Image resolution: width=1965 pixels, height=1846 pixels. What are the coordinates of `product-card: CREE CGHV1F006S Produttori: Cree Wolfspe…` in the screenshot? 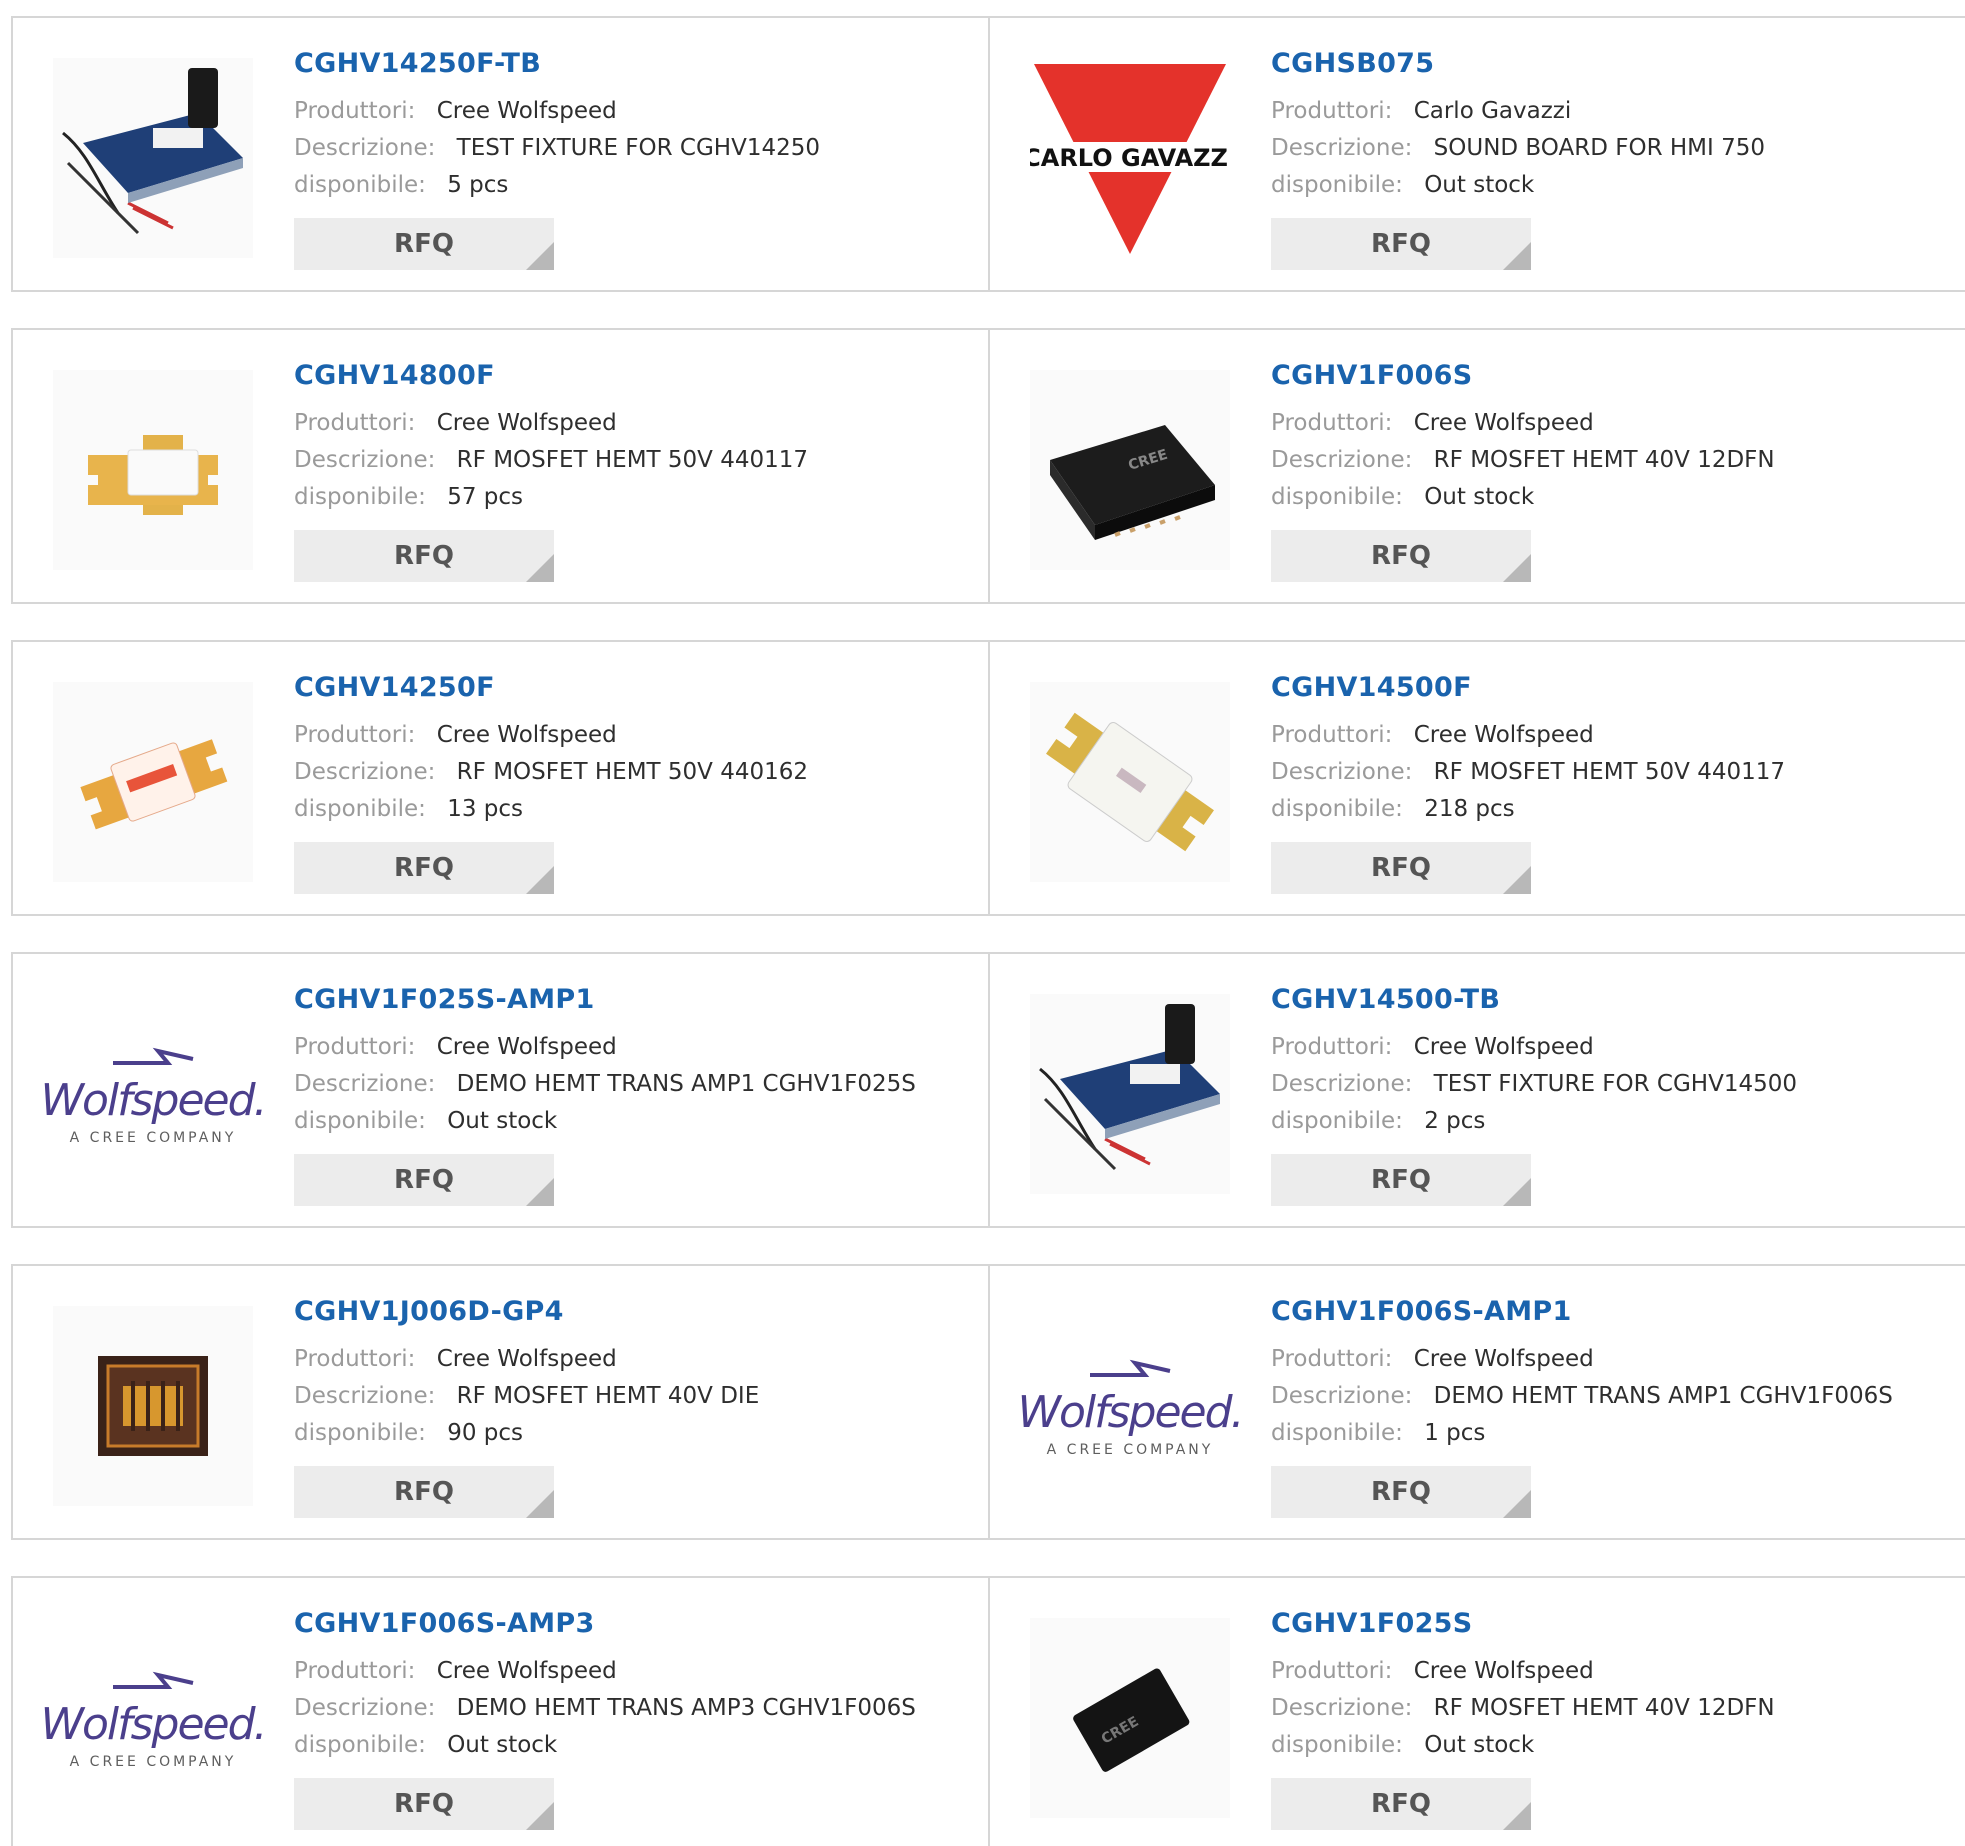 It's located at (1476, 466).